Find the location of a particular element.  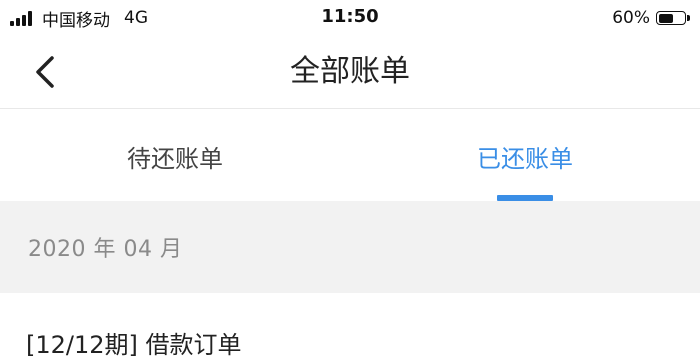

back-button is located at coordinates (48, 72).